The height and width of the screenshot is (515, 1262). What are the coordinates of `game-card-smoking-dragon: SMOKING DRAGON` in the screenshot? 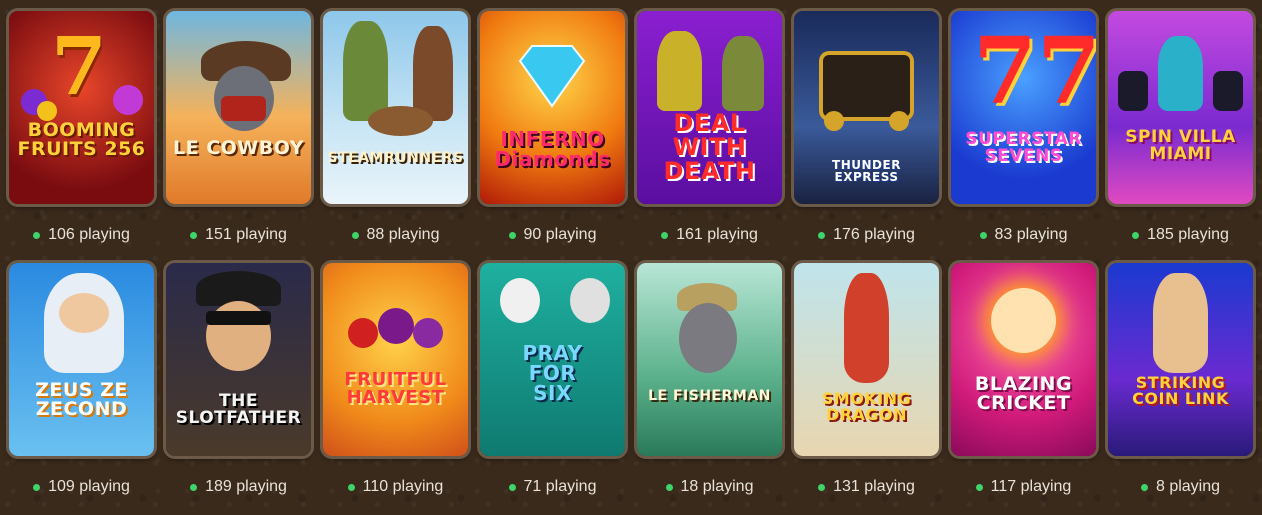 It's located at (866, 359).